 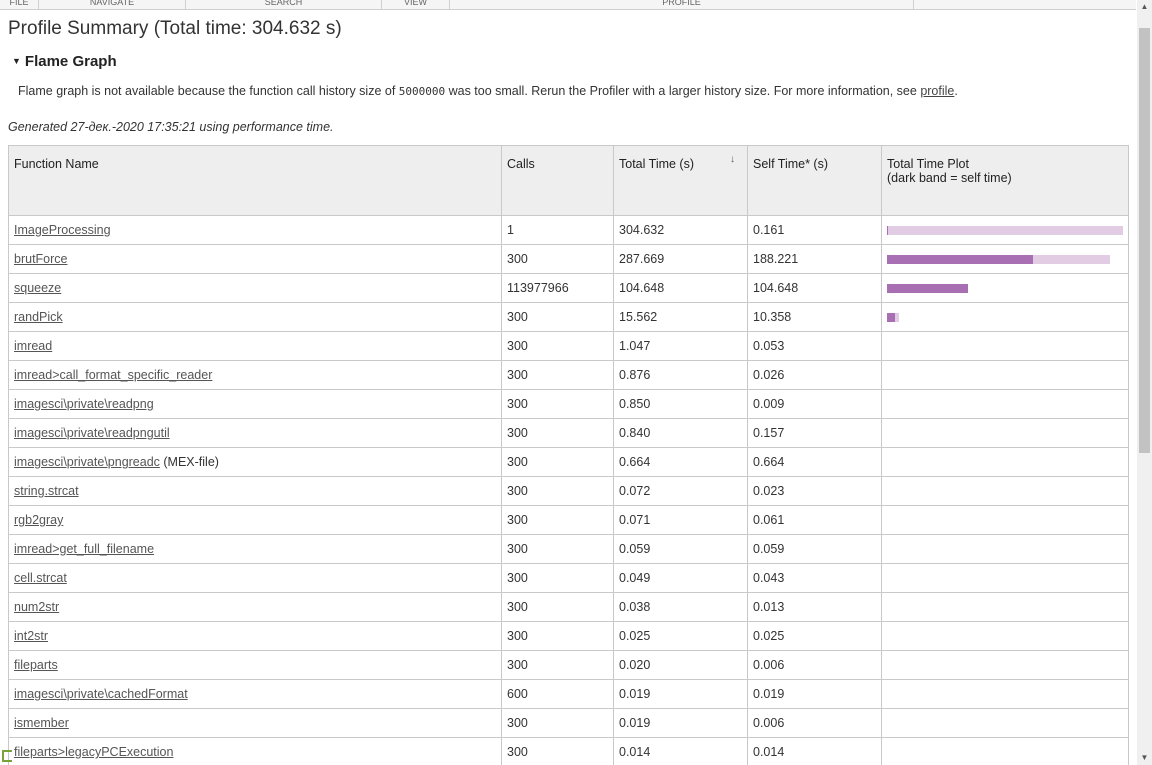 I want to click on scrollbar-thumb, so click(x=1144, y=240).